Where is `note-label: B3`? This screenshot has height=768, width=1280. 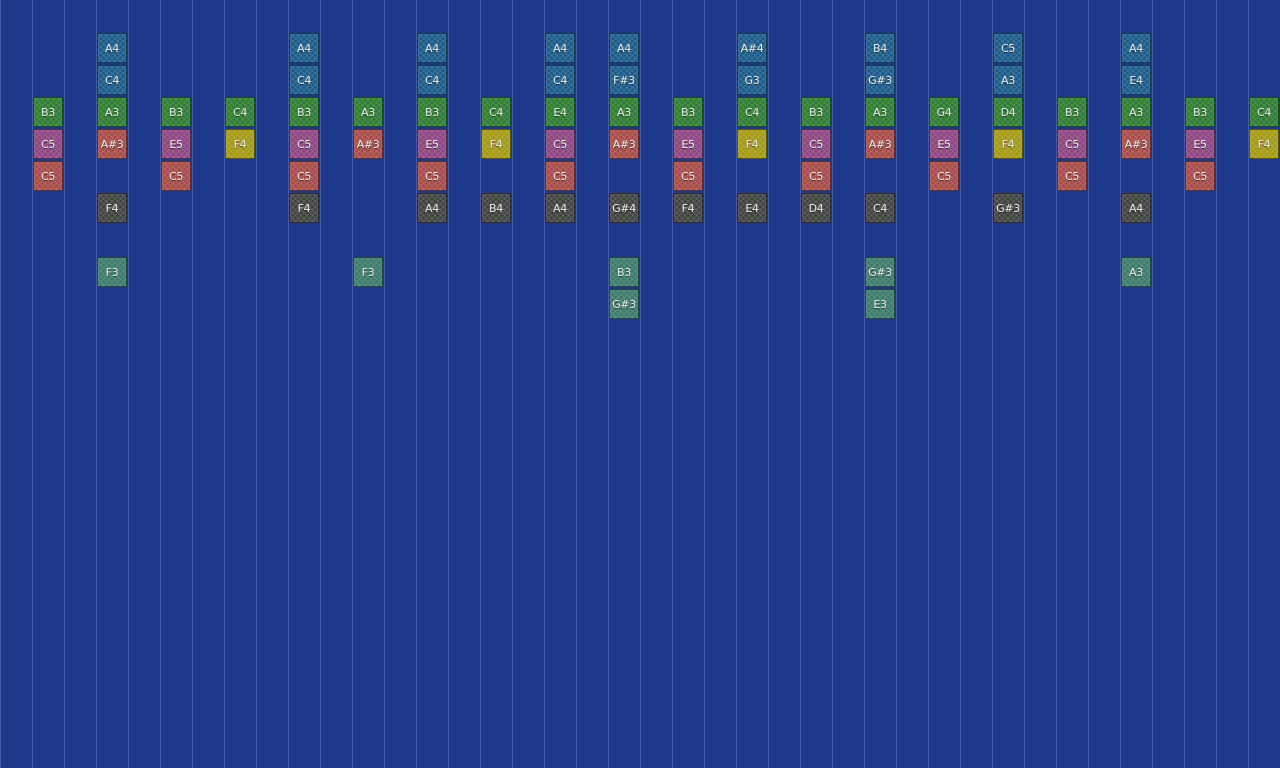
note-label: B3 is located at coordinates (432, 112).